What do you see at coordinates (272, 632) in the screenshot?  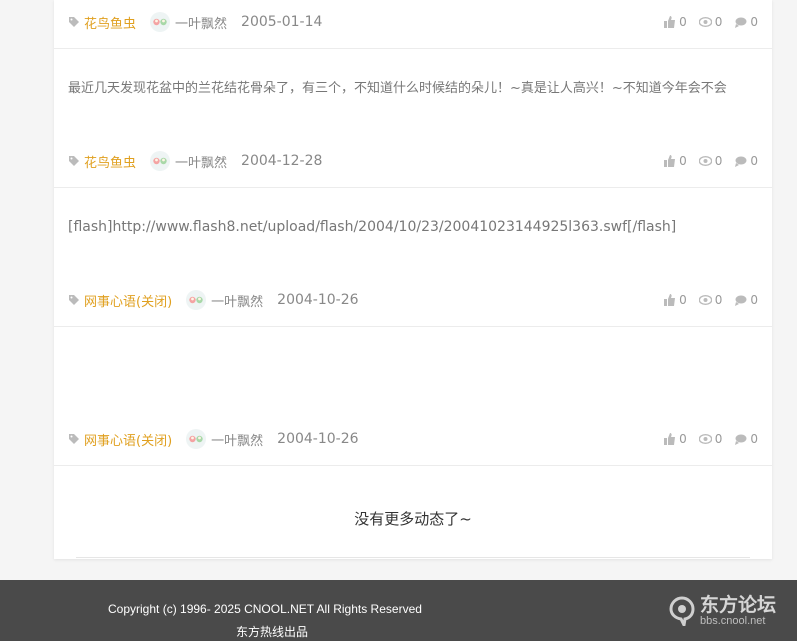 I see `produced-by-text: 东方热线出品` at bounding box center [272, 632].